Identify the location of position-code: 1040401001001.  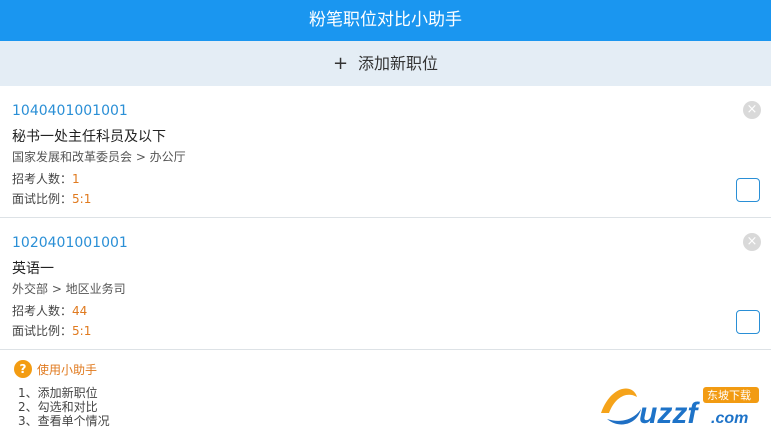
(70, 111).